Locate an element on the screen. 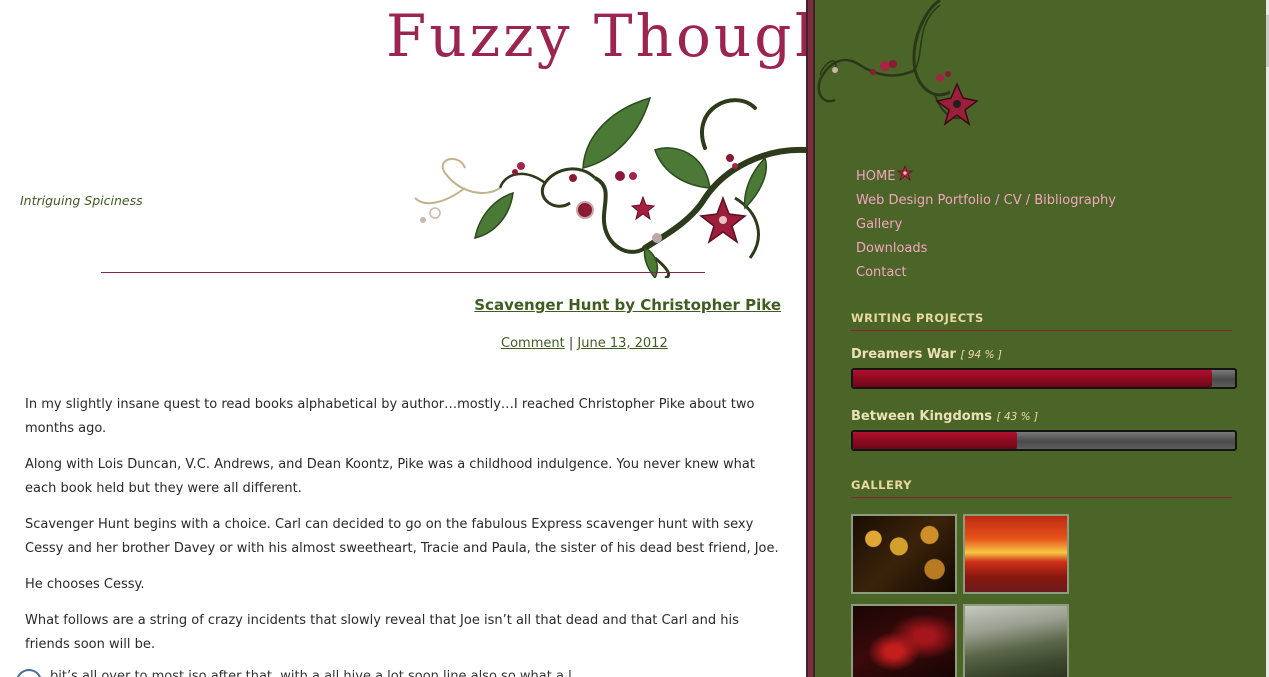  post-date-link: June 13, 2012 is located at coordinates (622, 343).